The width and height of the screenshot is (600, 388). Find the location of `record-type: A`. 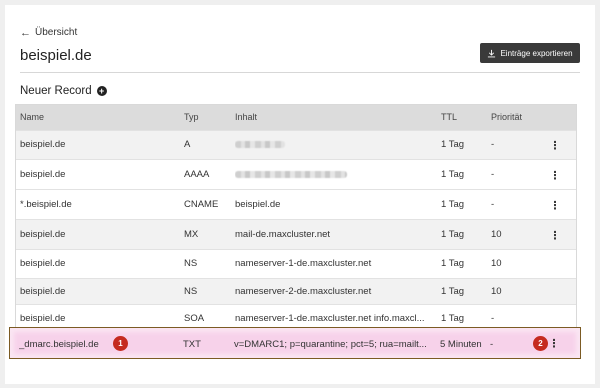

record-type: A is located at coordinates (187, 144).